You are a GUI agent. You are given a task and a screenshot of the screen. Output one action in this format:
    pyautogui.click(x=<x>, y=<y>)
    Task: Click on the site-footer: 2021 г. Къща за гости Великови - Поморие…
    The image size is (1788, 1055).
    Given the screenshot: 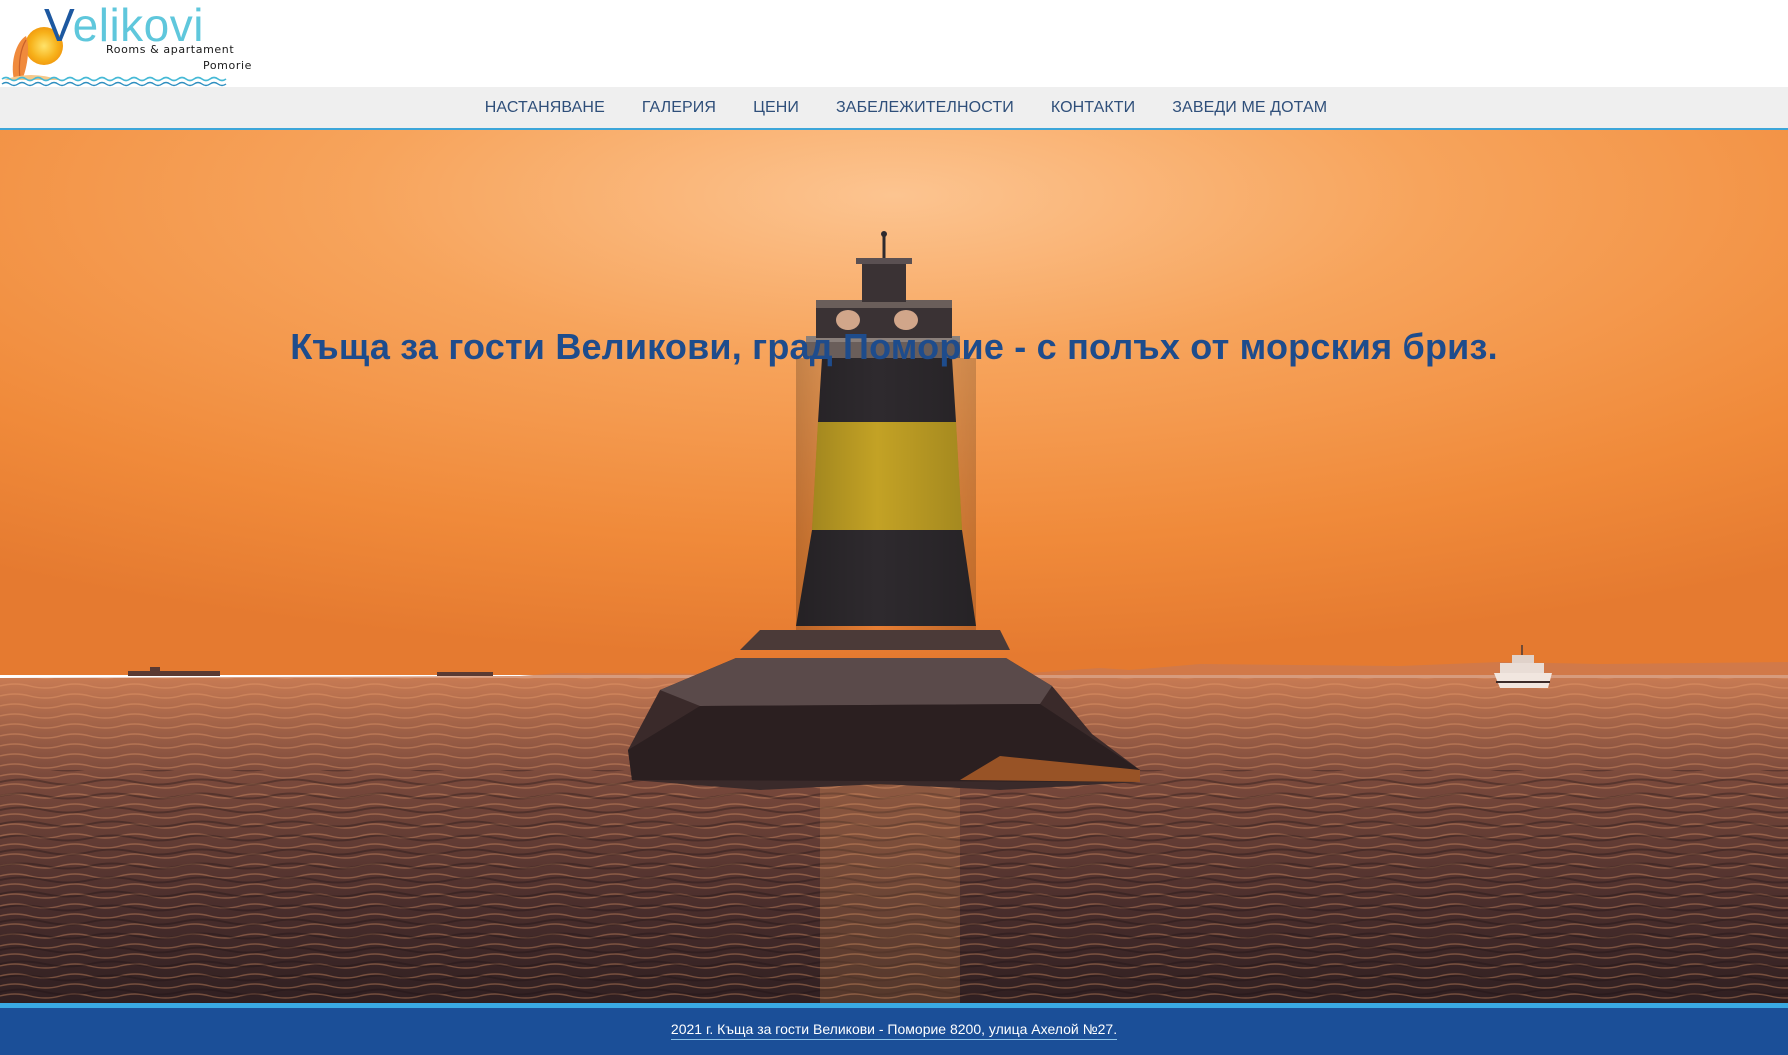 What is the action you would take?
    pyautogui.click(x=894, y=1029)
    